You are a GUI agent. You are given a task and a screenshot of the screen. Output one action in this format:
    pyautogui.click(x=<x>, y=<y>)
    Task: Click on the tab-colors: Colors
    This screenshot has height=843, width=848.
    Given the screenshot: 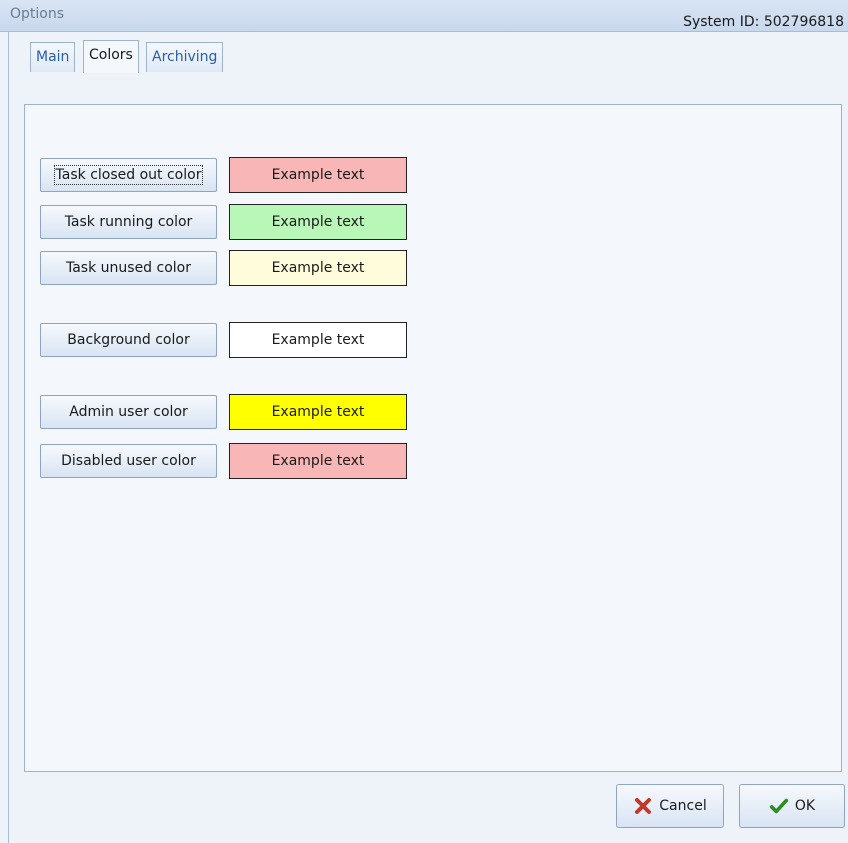 What is the action you would take?
    pyautogui.click(x=111, y=56)
    